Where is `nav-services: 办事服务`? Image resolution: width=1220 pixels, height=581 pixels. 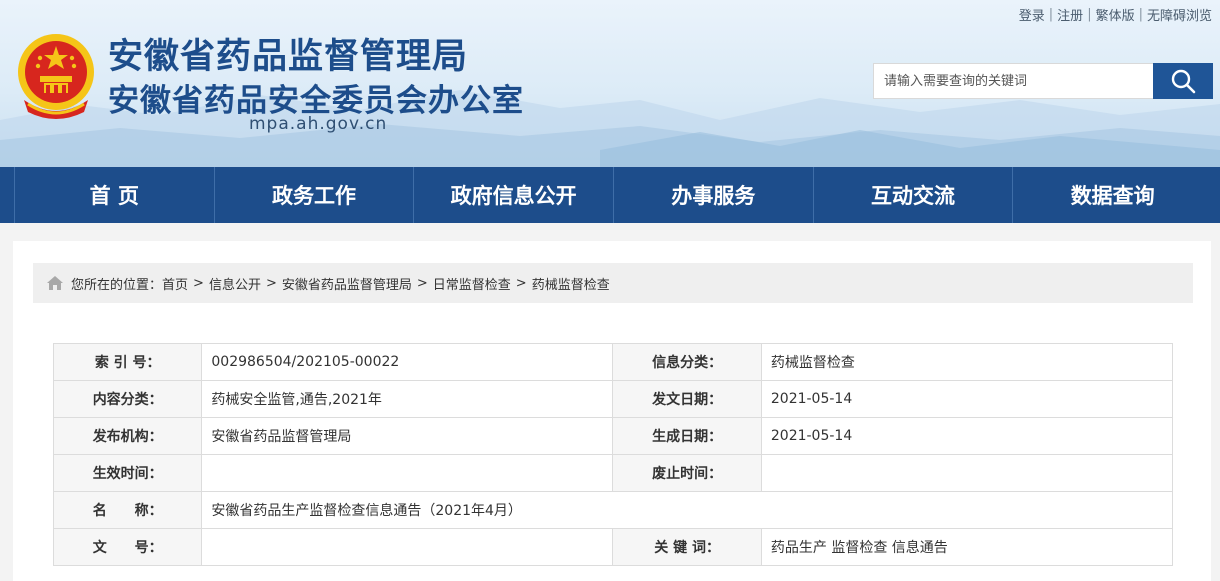
nav-services: 办事服务 is located at coordinates (714, 195).